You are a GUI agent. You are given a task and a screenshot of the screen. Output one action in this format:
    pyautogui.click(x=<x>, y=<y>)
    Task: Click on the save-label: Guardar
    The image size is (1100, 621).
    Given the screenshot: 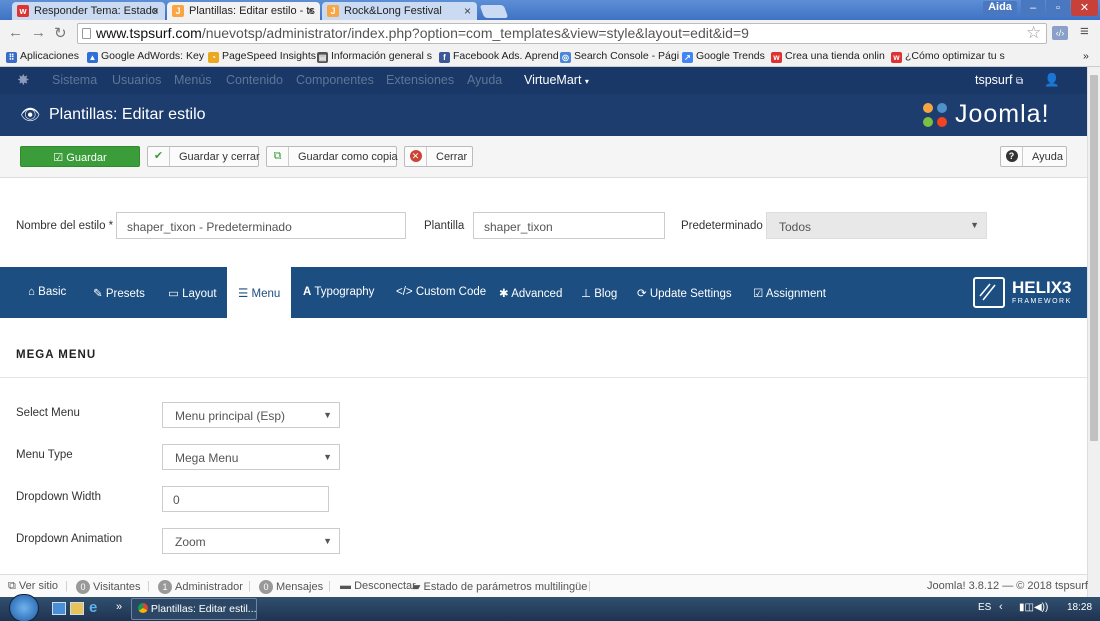 What is the action you would take?
    pyautogui.click(x=86, y=158)
    